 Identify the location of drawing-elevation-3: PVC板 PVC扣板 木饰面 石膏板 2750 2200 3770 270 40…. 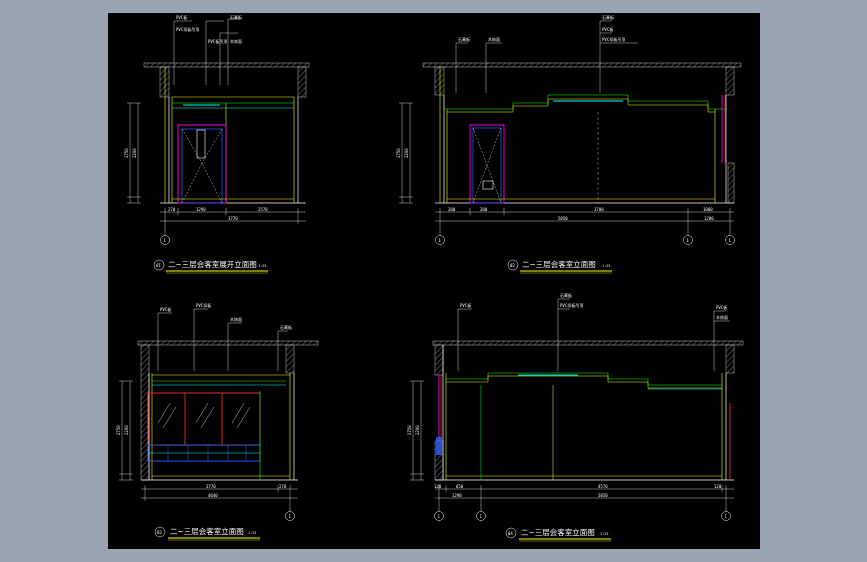
(217, 421).